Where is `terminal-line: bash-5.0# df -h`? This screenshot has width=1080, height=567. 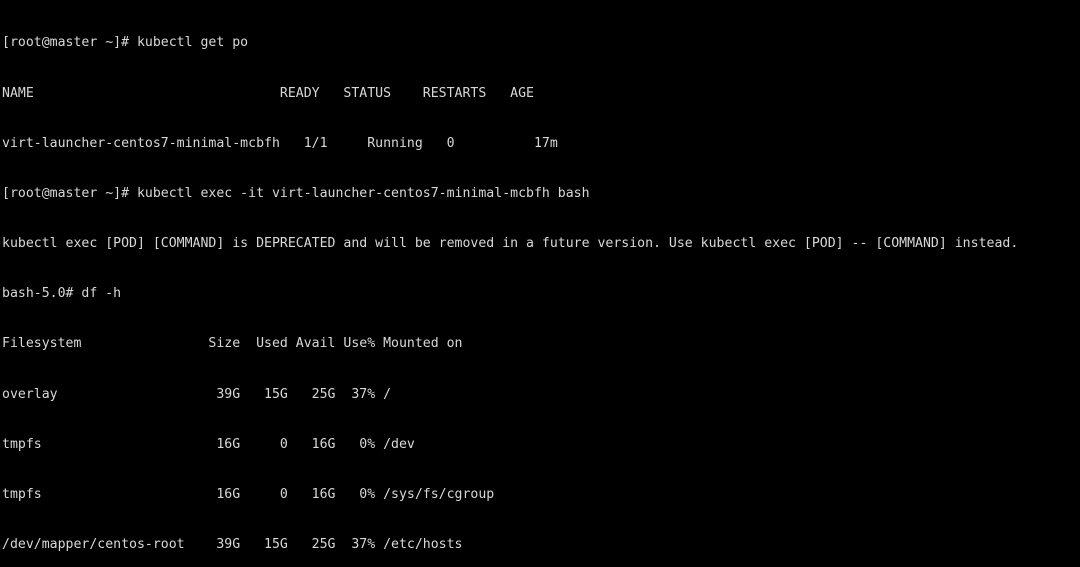 terminal-line: bash-5.0# df -h is located at coordinates (62, 294).